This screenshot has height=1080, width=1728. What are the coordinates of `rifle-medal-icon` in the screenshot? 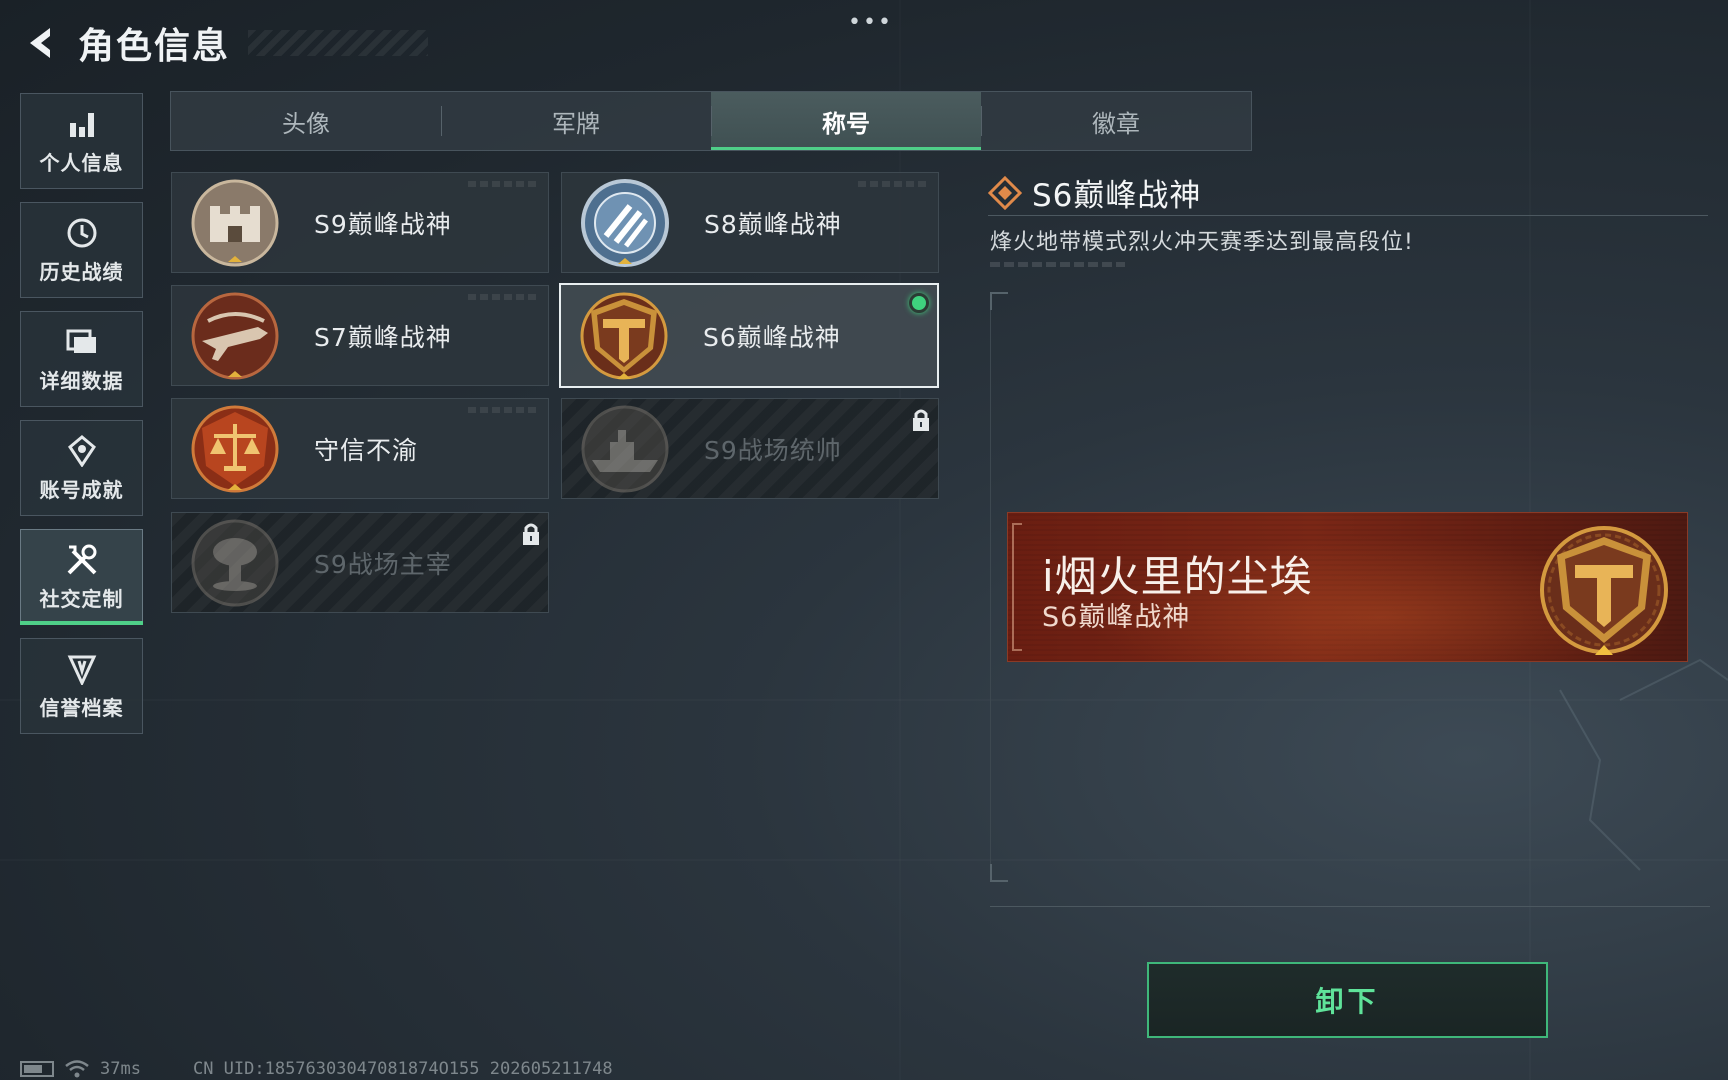 It's located at (235, 335).